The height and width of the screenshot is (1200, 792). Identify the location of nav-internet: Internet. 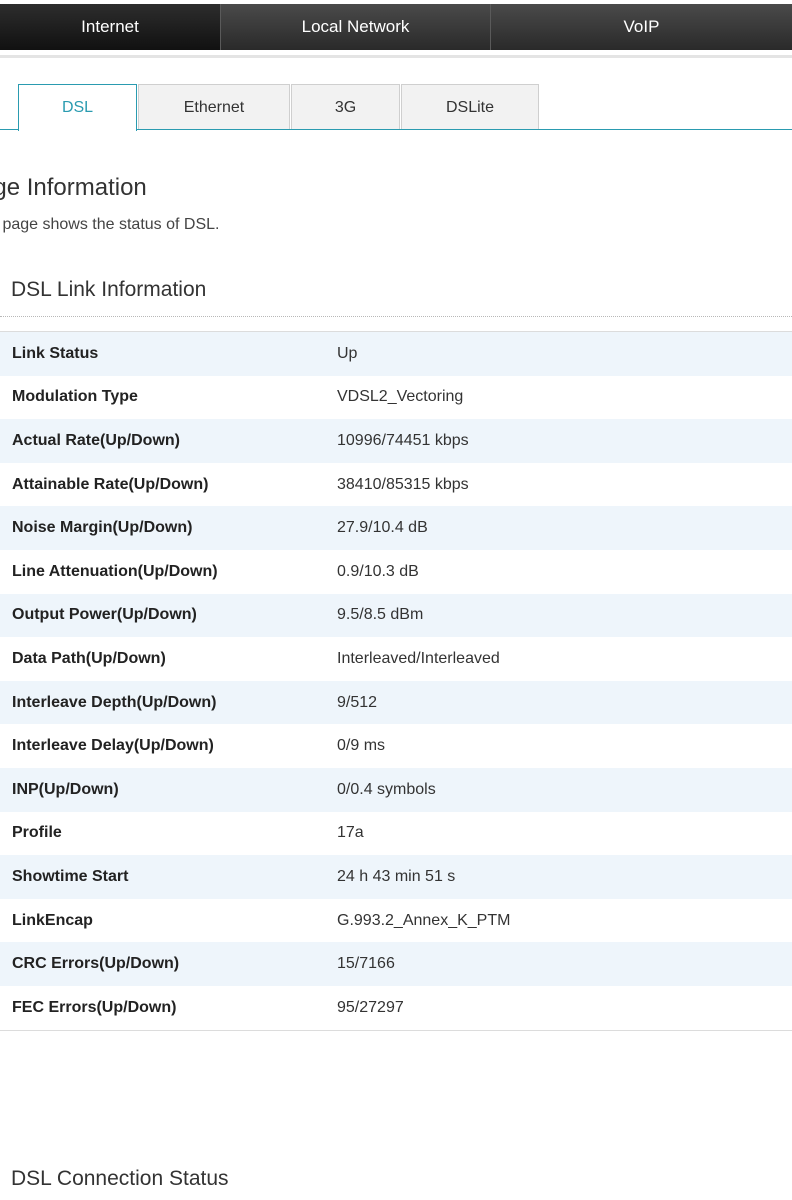
(110, 27).